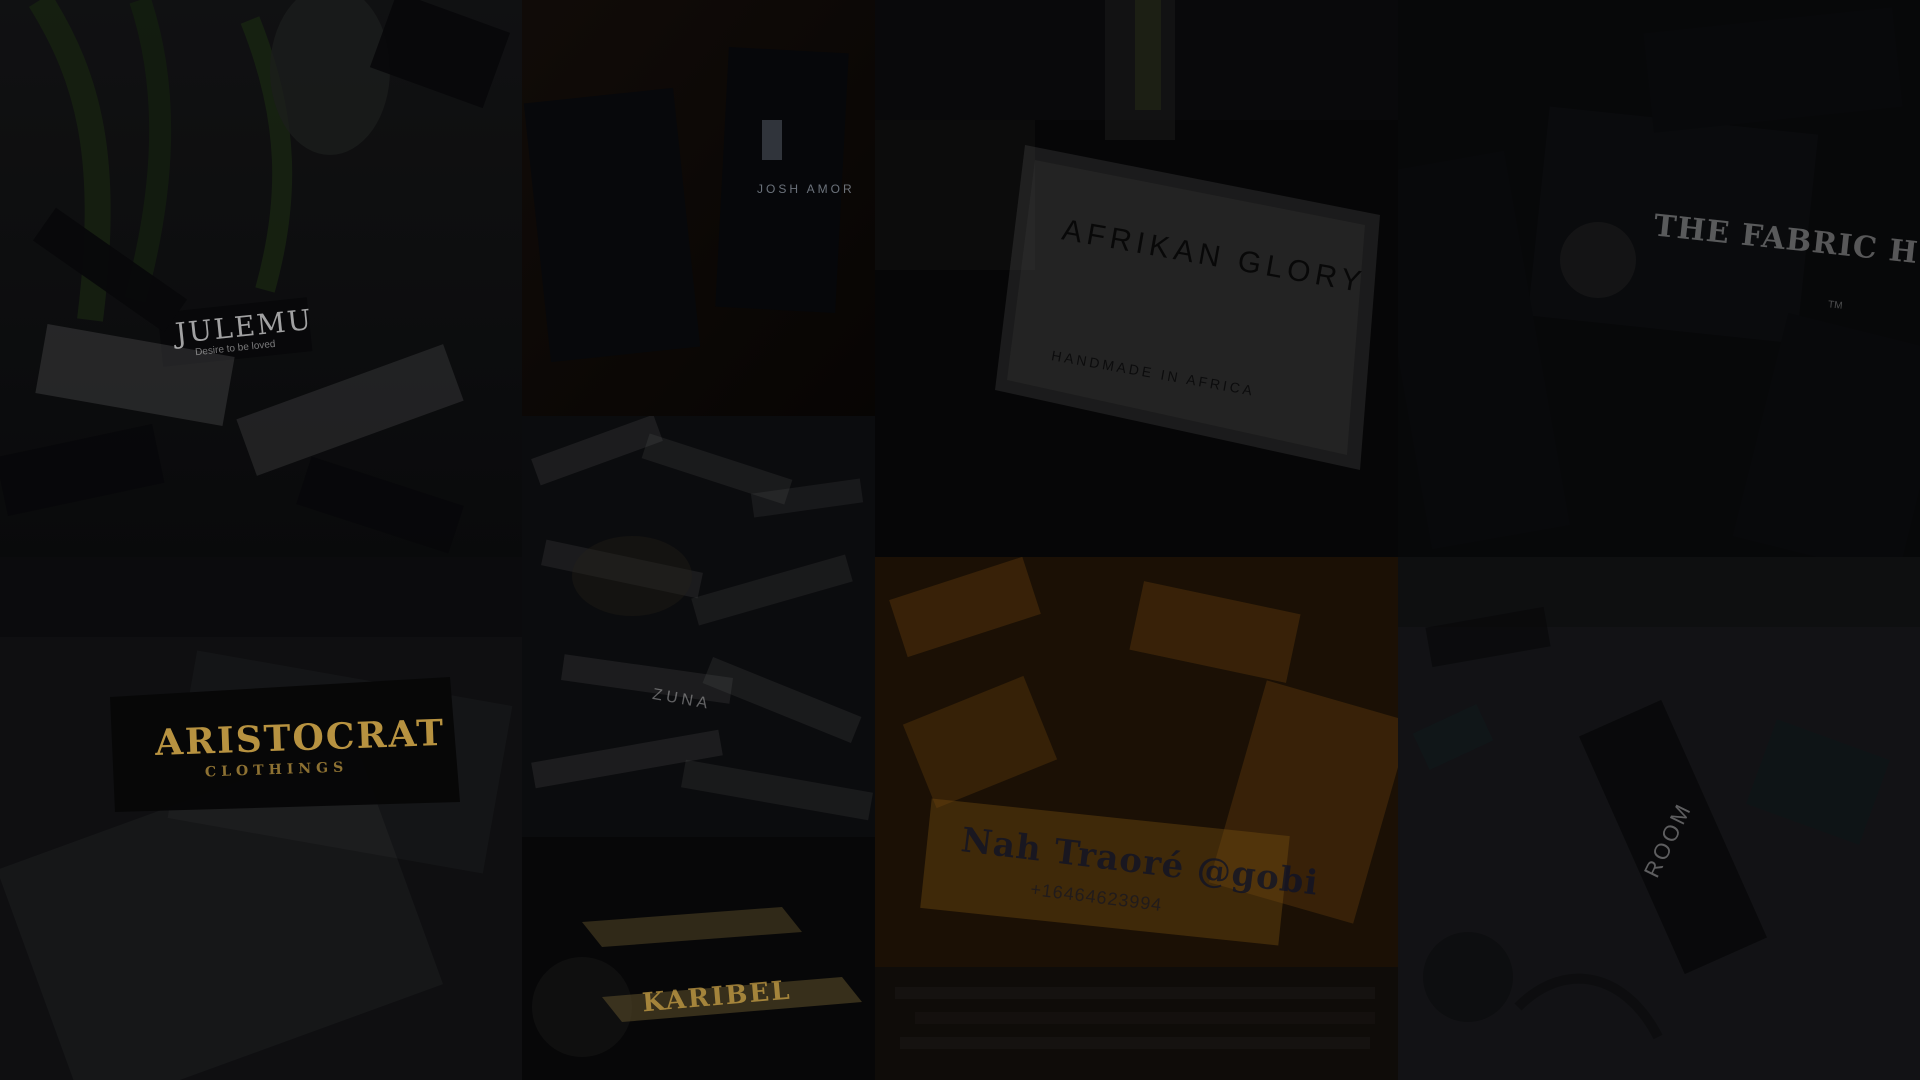  I want to click on photo-nah-traore, so click(1136, 818).